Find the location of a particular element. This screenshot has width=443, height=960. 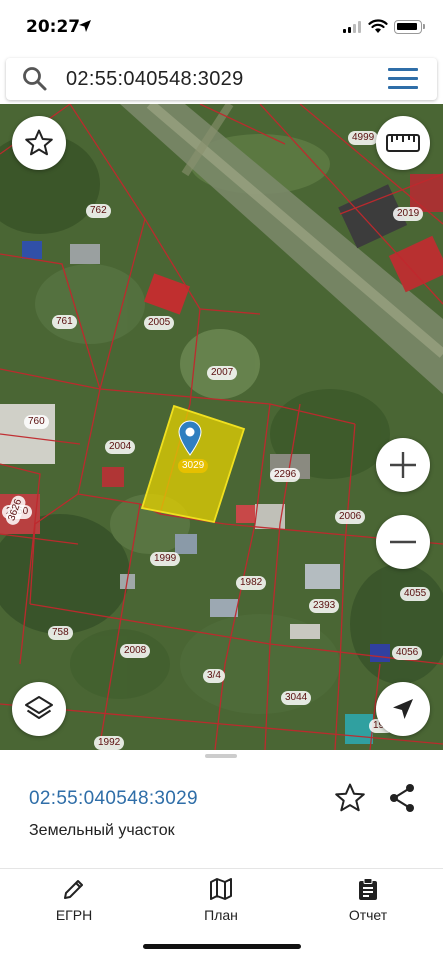

battery-icon is located at coordinates (409, 27).